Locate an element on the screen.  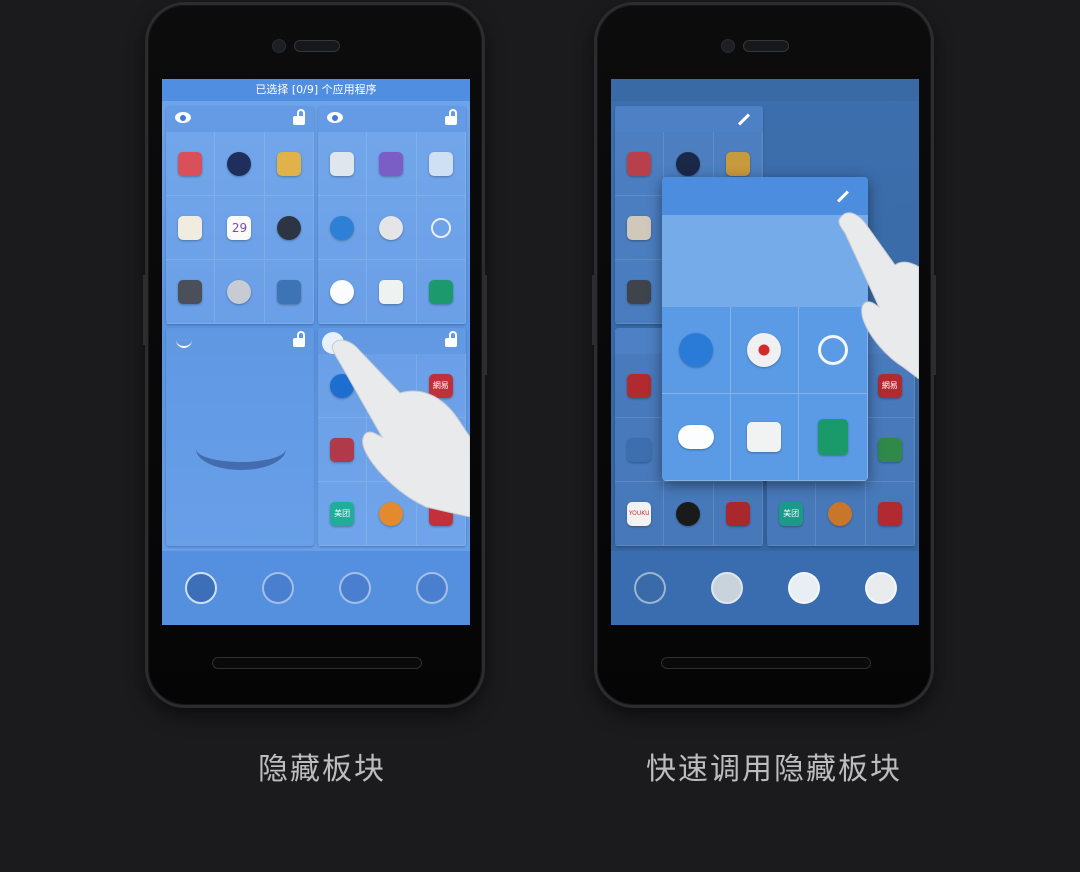
steering-icon is located at coordinates (239, 291).